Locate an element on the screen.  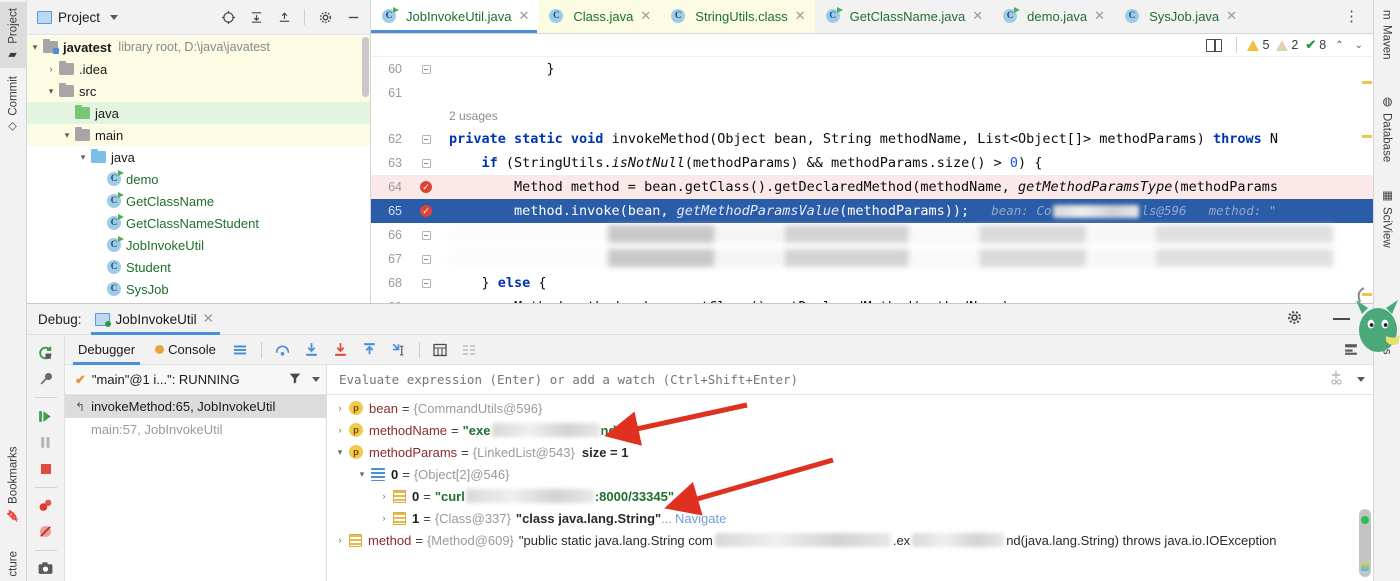
step-into-icon is located at coordinates (311, 350).